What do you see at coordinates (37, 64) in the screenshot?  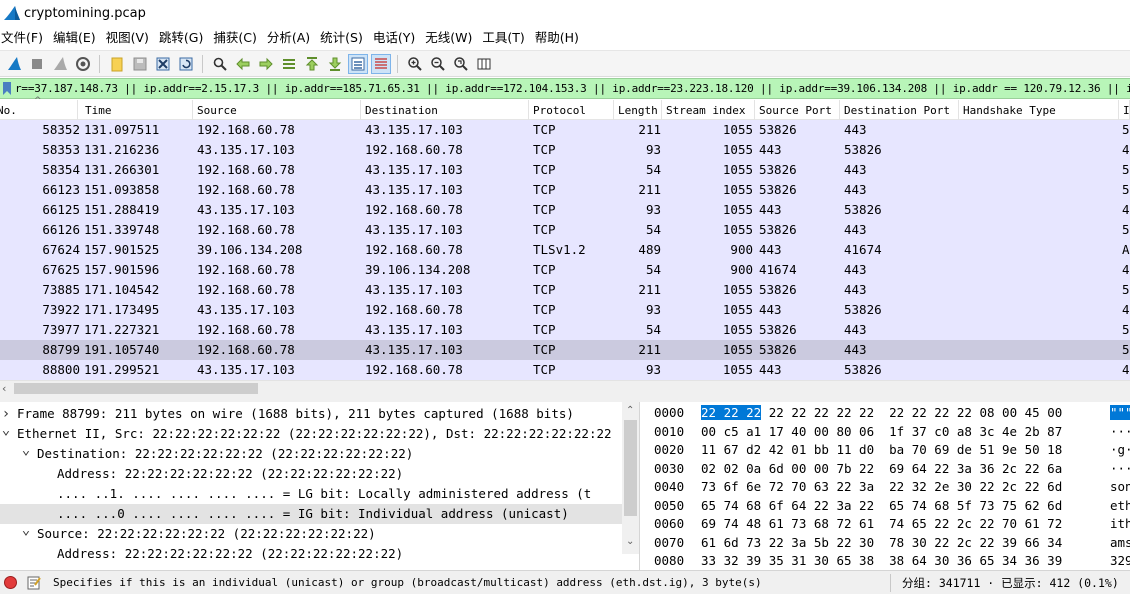 I see `stop-capture-icon` at bounding box center [37, 64].